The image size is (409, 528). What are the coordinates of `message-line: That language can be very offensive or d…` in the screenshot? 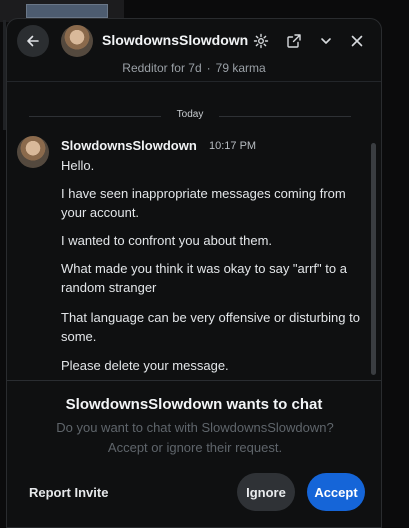 It's located at (210, 327).